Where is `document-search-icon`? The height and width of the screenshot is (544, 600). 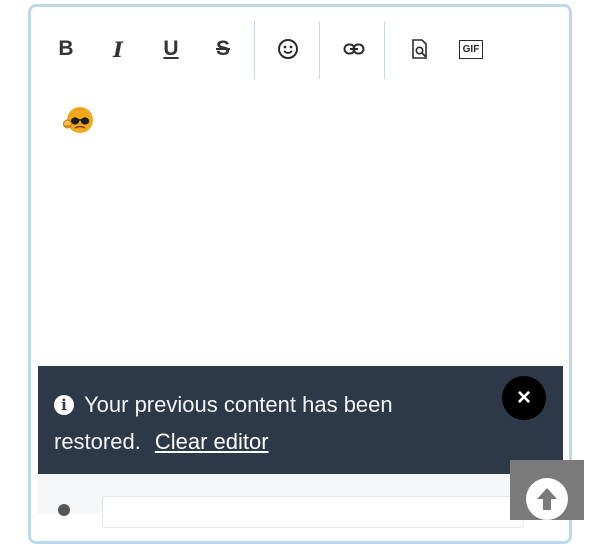
document-search-icon is located at coordinates (419, 49).